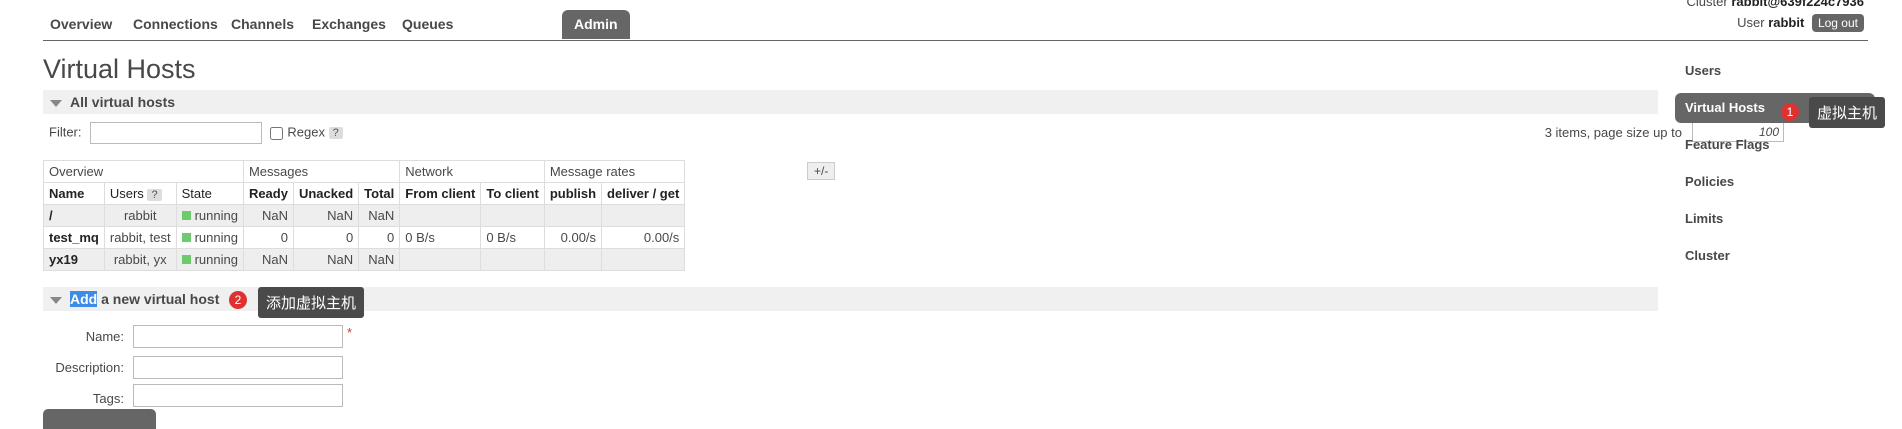  Describe the element at coordinates (238, 395) in the screenshot. I see `tags-input` at that location.